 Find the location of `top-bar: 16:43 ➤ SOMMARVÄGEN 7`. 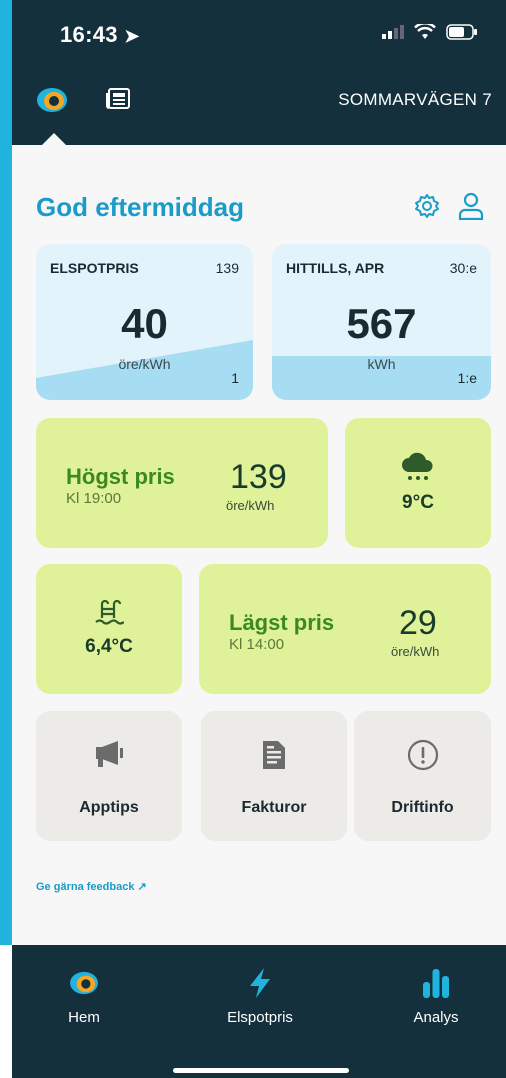

top-bar: 16:43 ➤ SOMMARVÄGEN 7 is located at coordinates (259, 72).